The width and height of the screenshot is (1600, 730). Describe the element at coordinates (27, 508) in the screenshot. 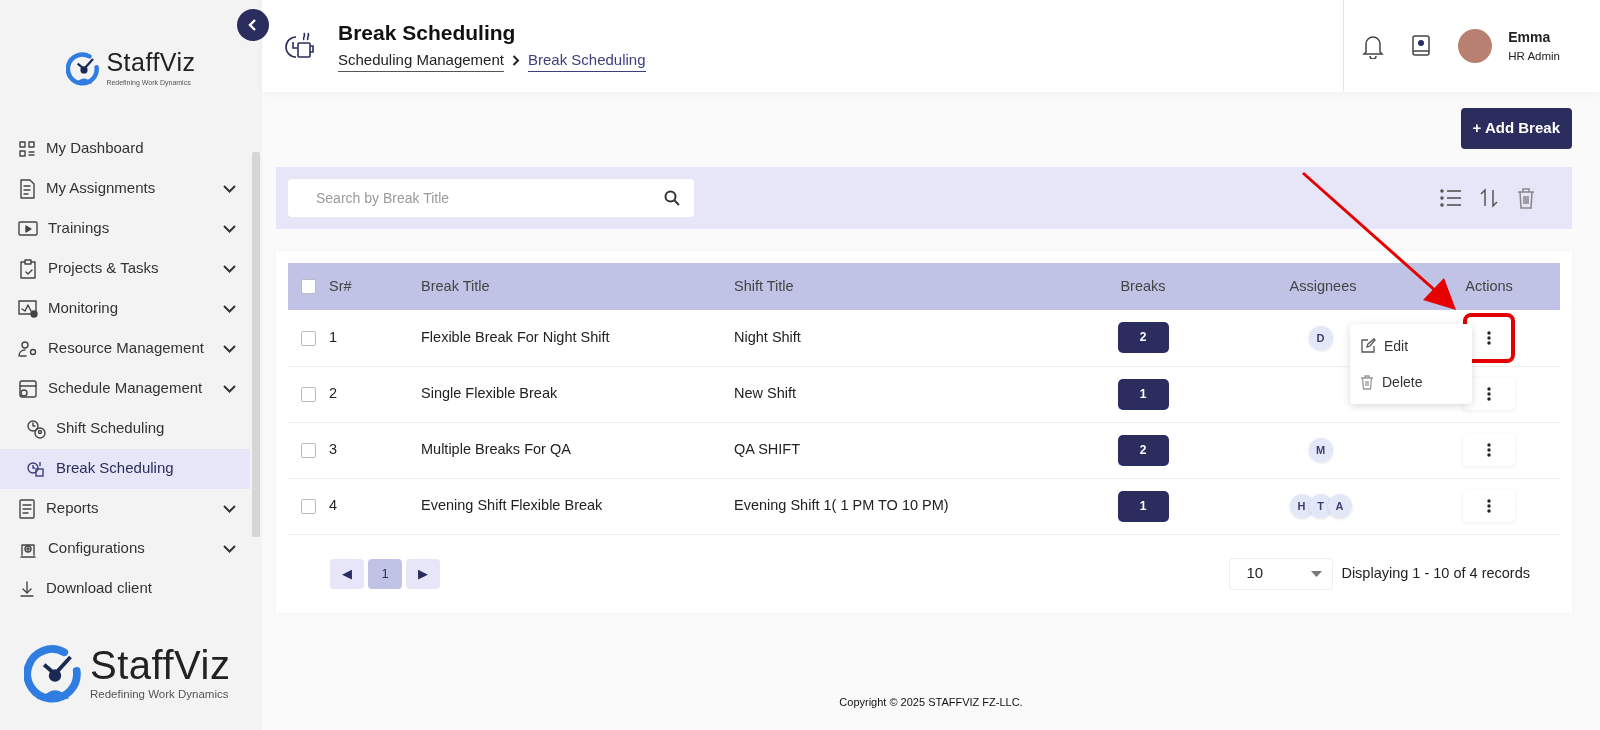

I see `report-icon` at that location.